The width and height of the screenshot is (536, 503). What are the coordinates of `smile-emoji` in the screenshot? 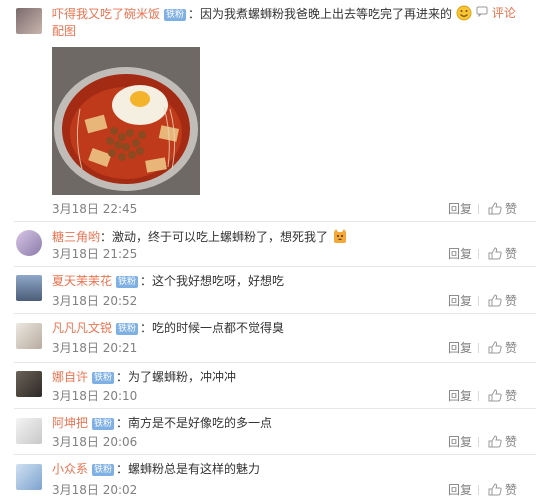 It's located at (464, 15).